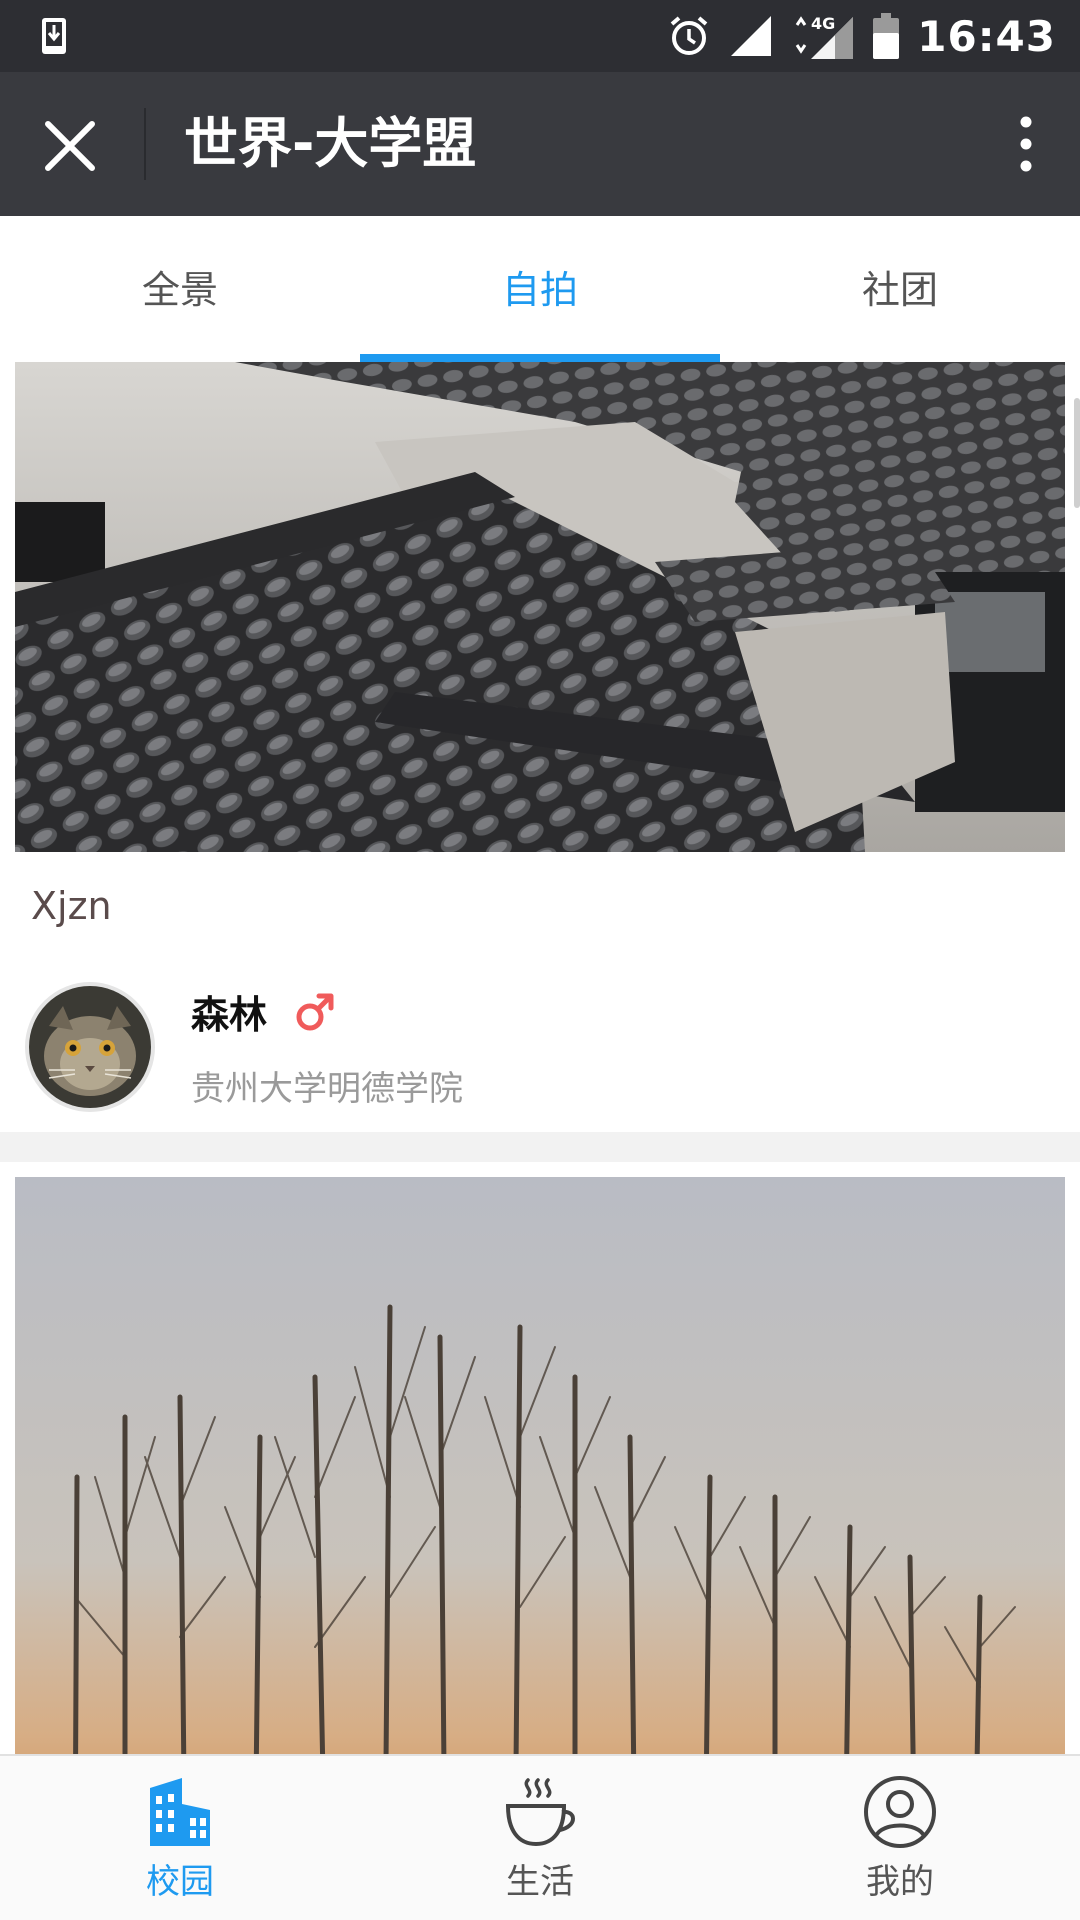 The image size is (1080, 1920). I want to click on appbar-divider, so click(145, 144).